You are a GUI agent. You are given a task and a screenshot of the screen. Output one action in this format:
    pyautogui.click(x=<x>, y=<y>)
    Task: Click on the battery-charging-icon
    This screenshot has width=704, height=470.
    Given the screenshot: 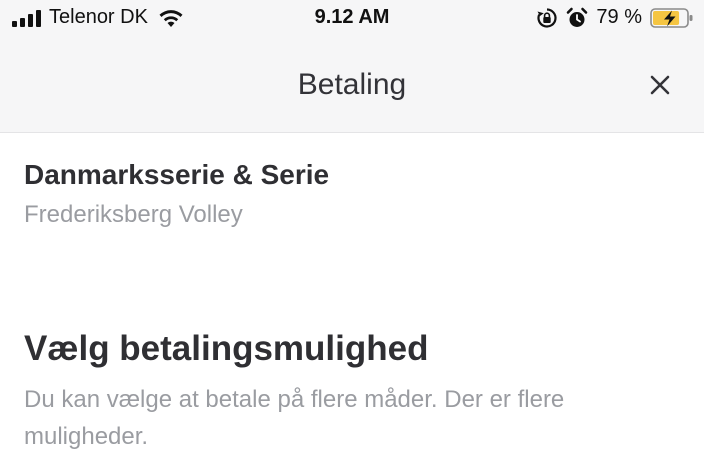 What is the action you would take?
    pyautogui.click(x=671, y=17)
    